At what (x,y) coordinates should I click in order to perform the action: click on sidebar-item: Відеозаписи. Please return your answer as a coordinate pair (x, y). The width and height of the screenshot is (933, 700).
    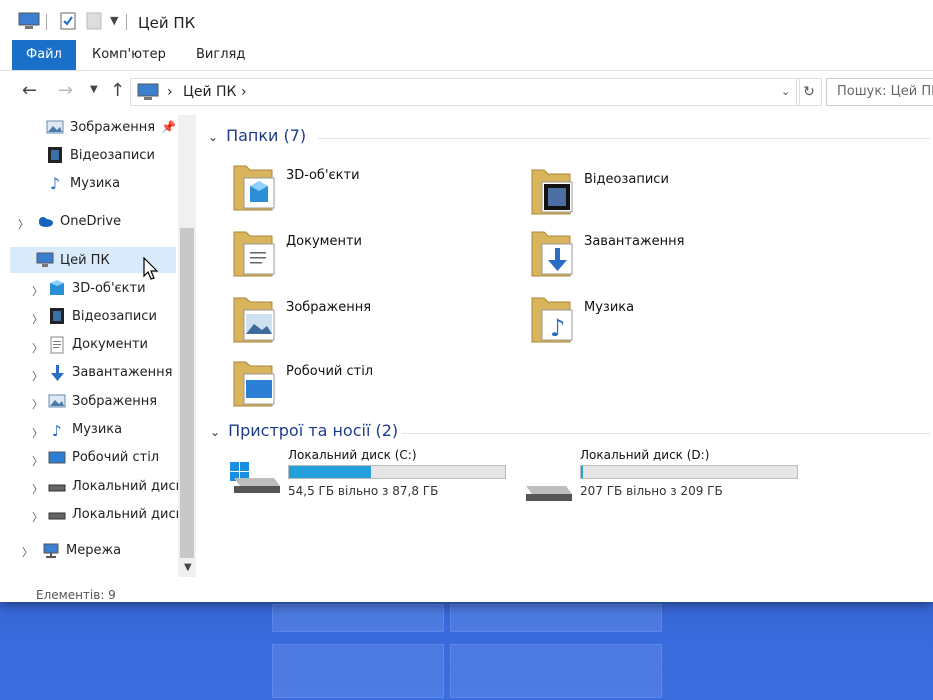
    Looking at the image, I should click on (113, 316).